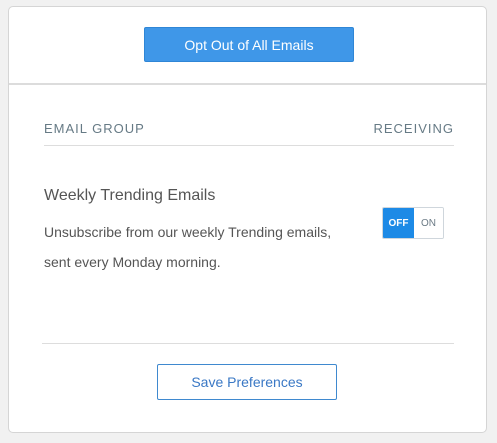  I want to click on receiving-toggle: OFF ON, so click(413, 223).